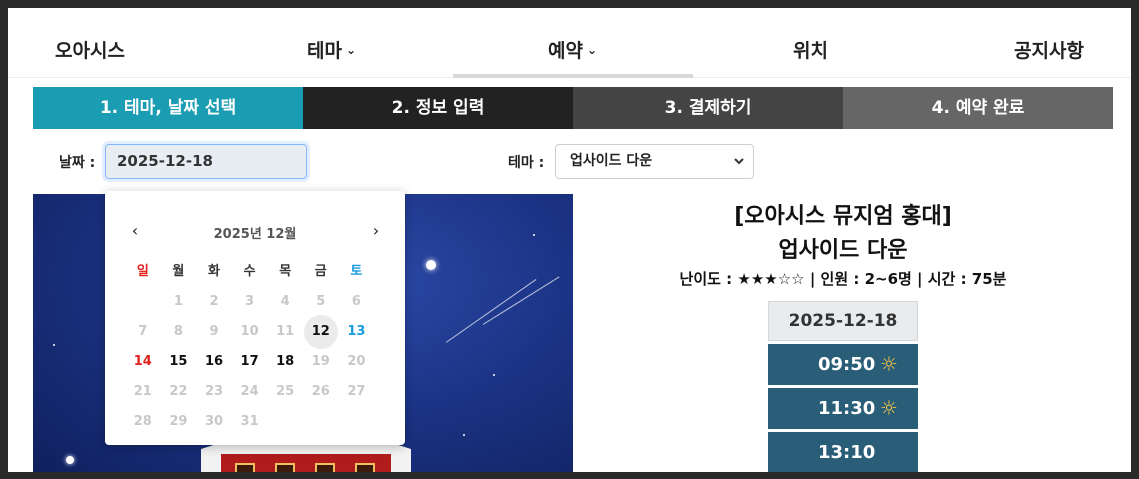 The image size is (1139, 479). I want to click on calendar-day: 24, so click(250, 392).